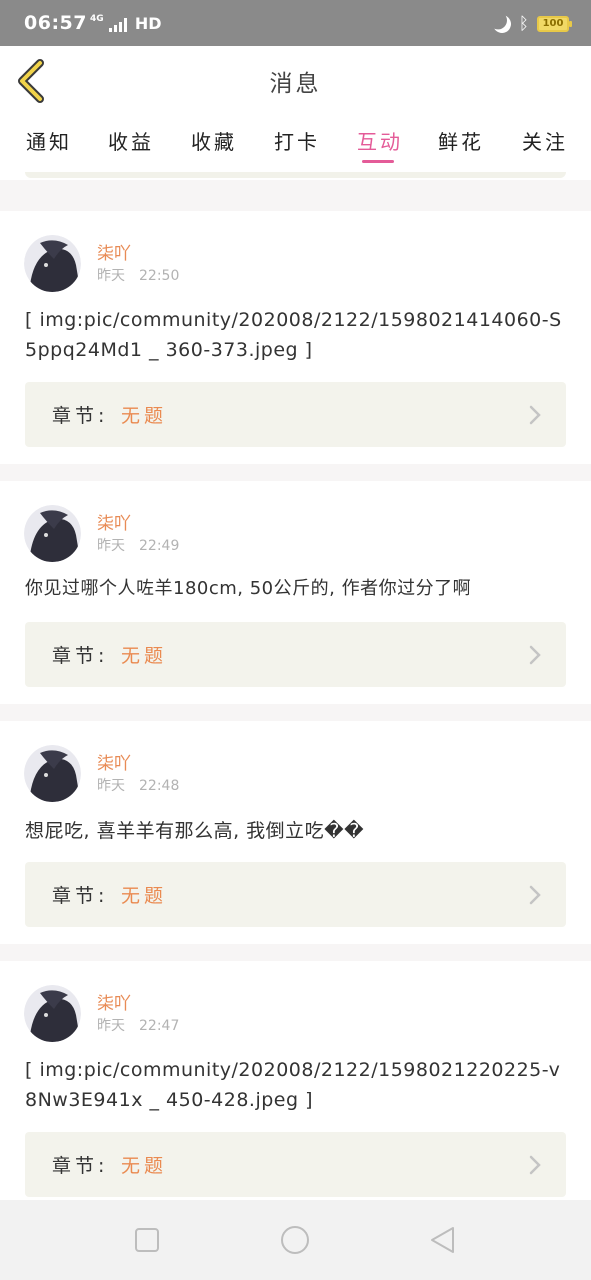 This screenshot has width=591, height=1280. What do you see at coordinates (159, 786) in the screenshot?
I see `message-time: 22:48` at bounding box center [159, 786].